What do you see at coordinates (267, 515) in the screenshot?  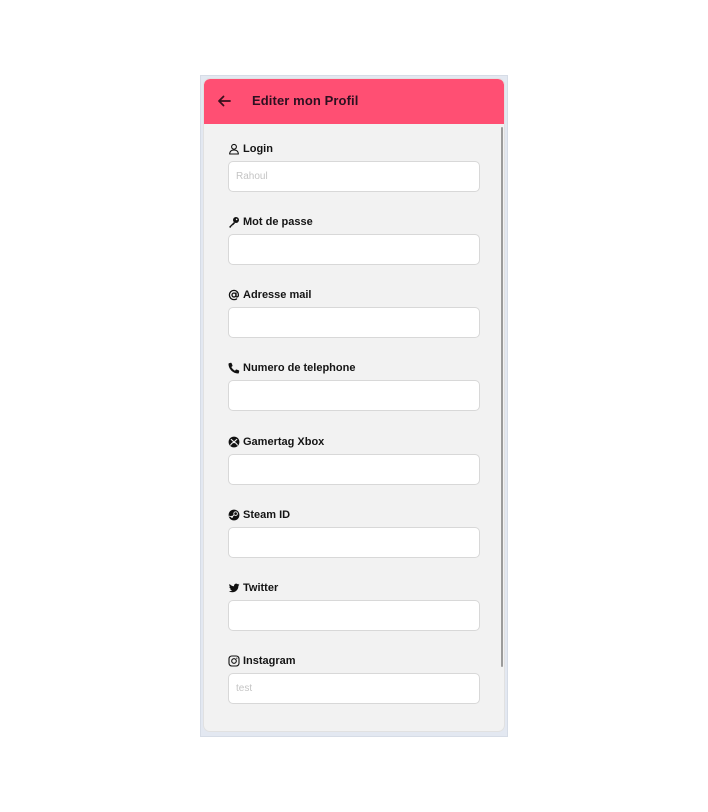 I see `field-steam-text: Steam ID` at bounding box center [267, 515].